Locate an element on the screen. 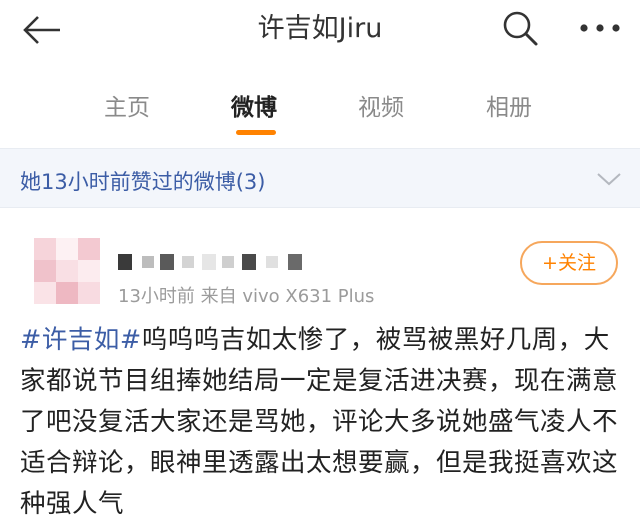  hashtag-link: #许吉如# is located at coordinates (81, 340).